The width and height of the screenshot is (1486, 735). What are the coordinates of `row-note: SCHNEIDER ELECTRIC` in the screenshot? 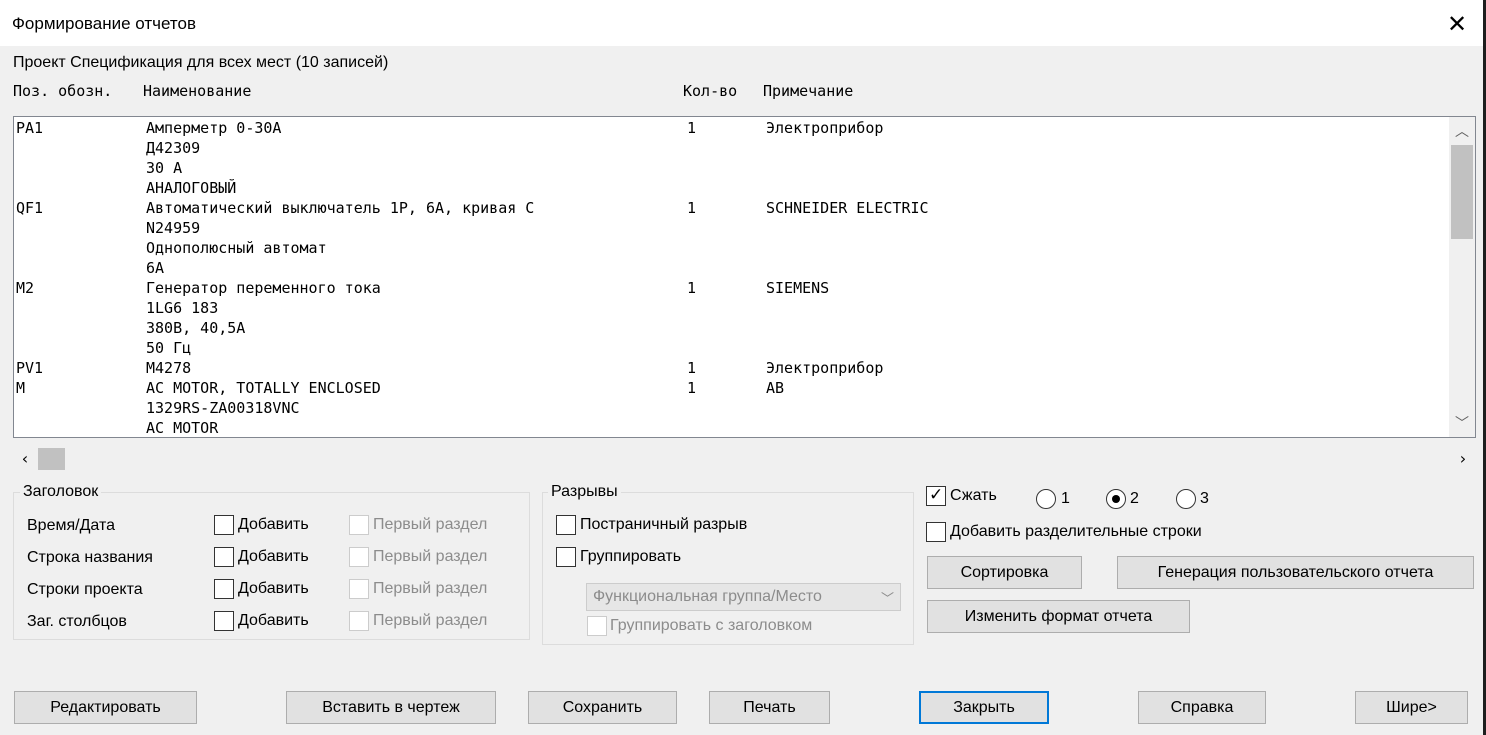 It's located at (847, 208).